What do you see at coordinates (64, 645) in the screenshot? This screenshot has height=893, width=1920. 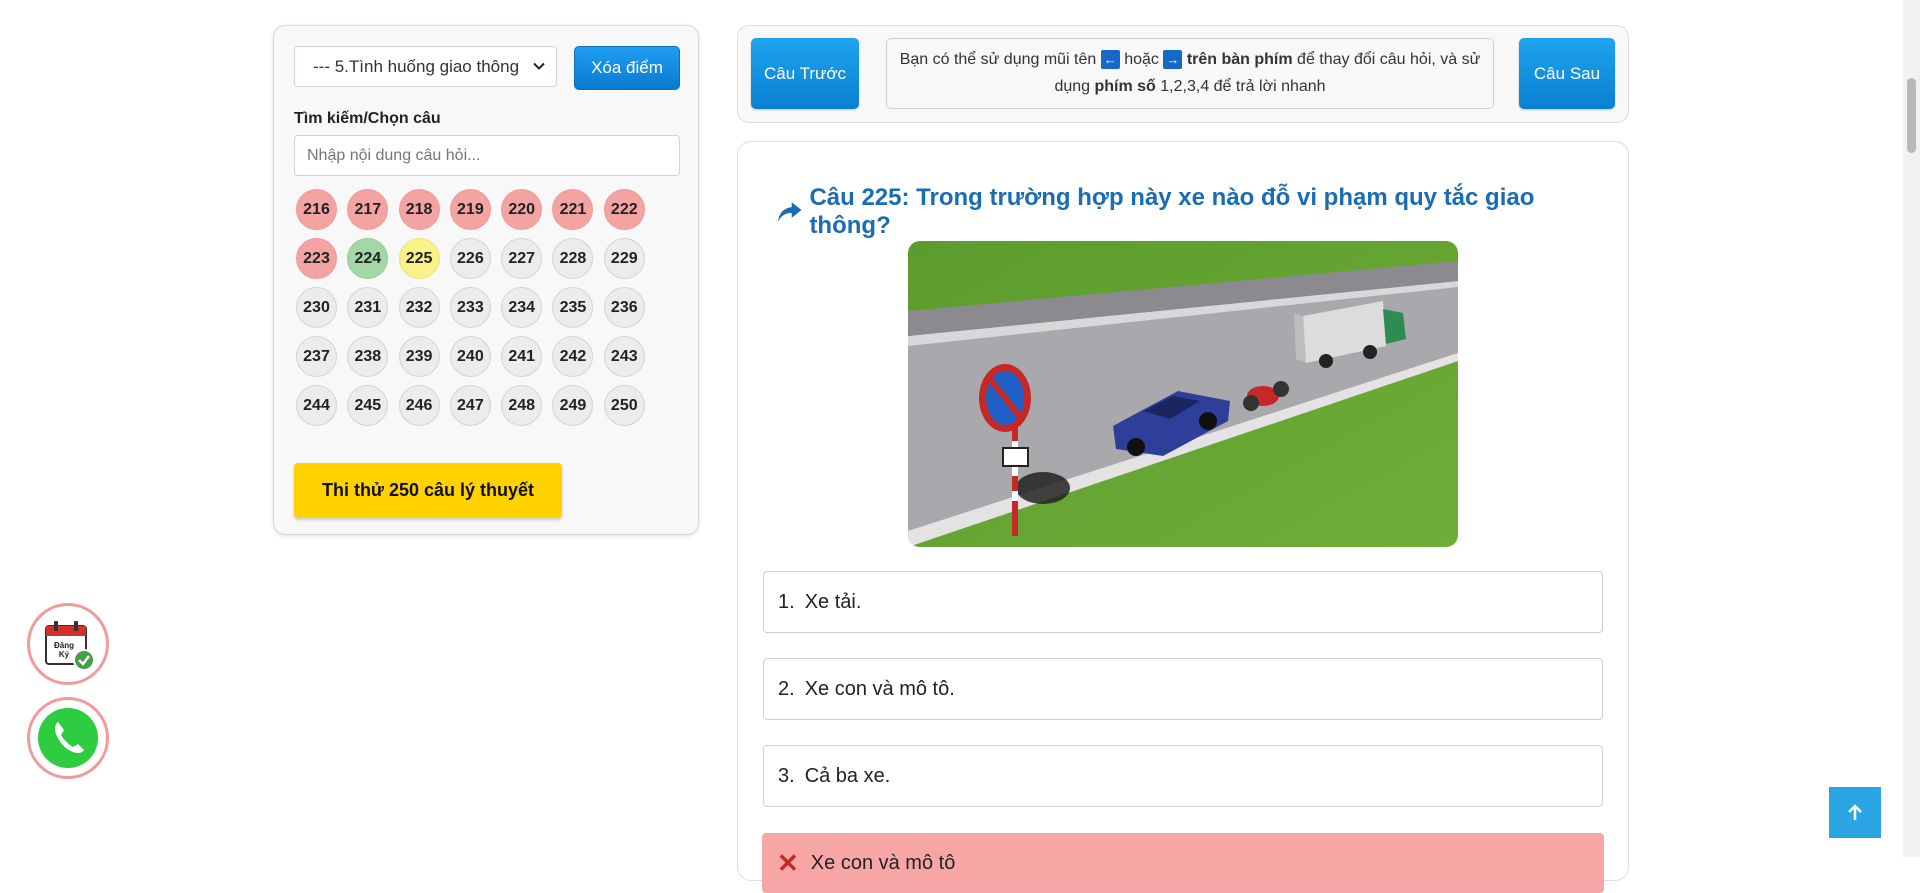 I see `register-text: Đăng` at bounding box center [64, 645].